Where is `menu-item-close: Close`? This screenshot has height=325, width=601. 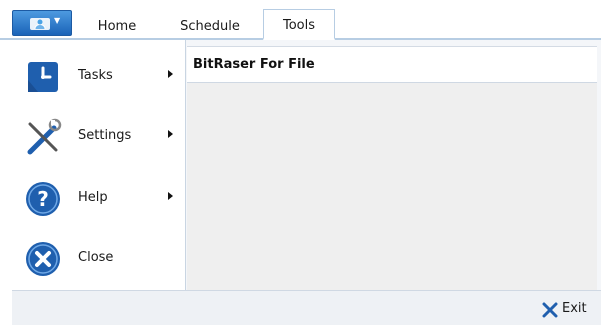
menu-item-close: Close is located at coordinates (99, 258).